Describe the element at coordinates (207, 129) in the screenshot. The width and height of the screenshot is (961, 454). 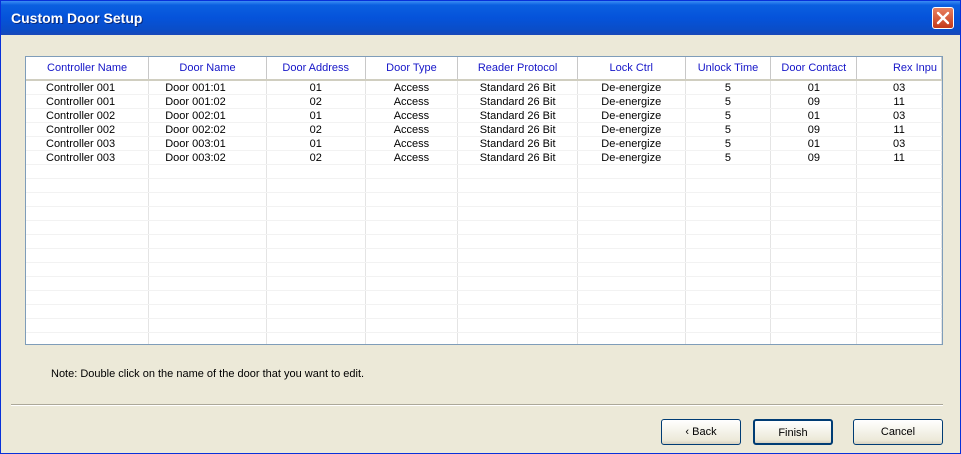
I see `table-cell: Door 002:02` at that location.